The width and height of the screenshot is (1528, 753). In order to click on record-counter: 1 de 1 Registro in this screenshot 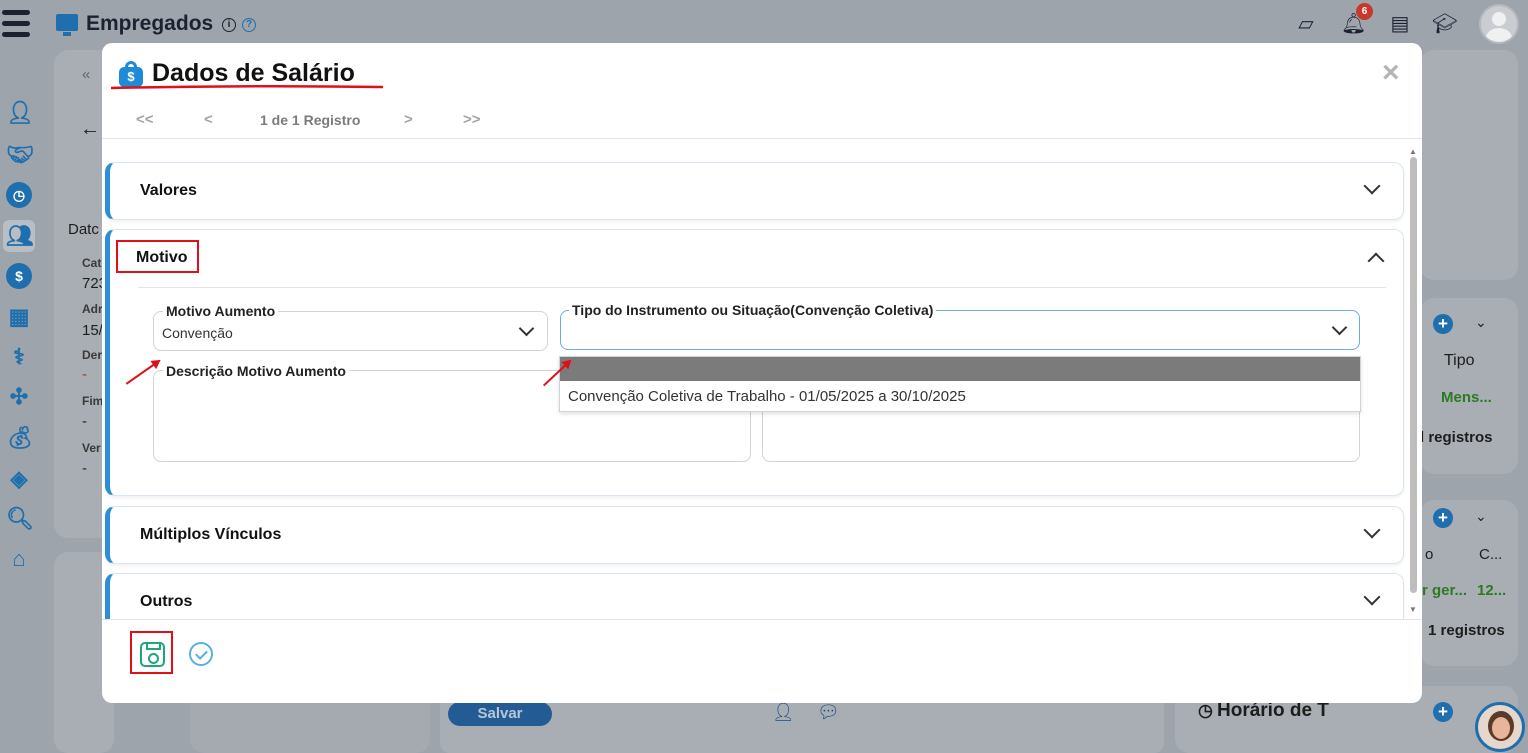, I will do `click(310, 120)`.